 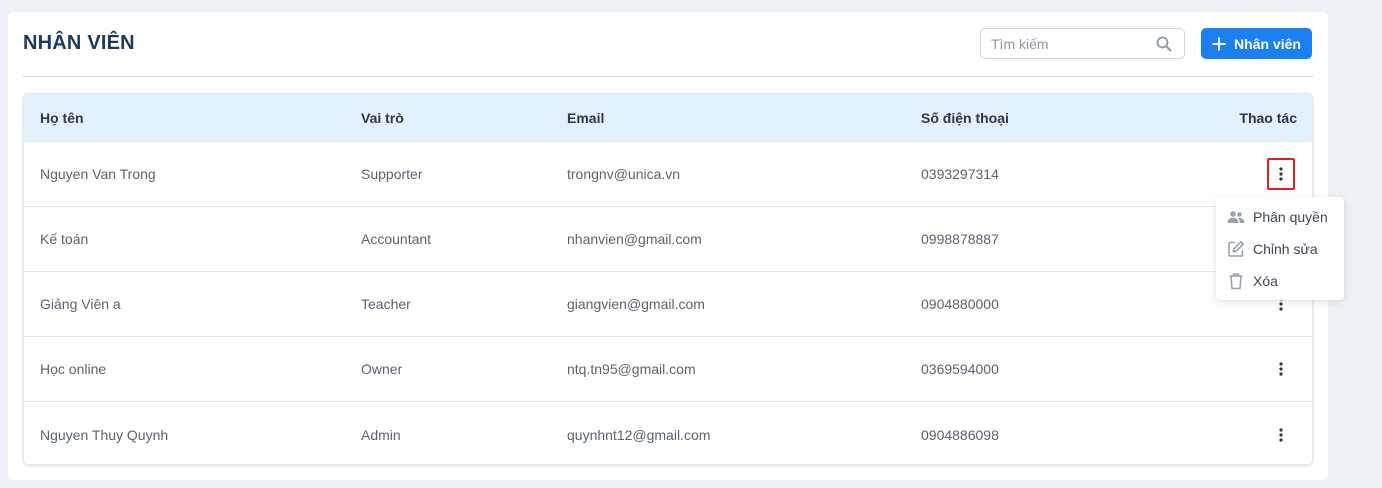 I want to click on add-employee-button: Nhân viên, so click(x=1256, y=43).